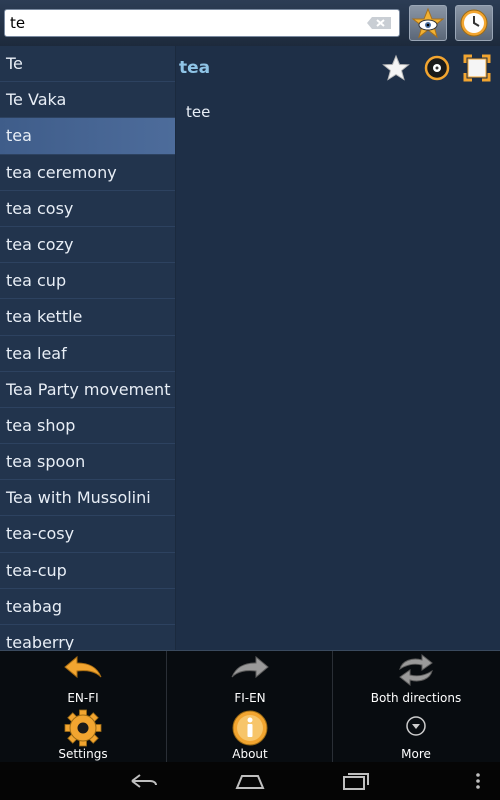  I want to click on word-list-item: teaberry, so click(87, 637).